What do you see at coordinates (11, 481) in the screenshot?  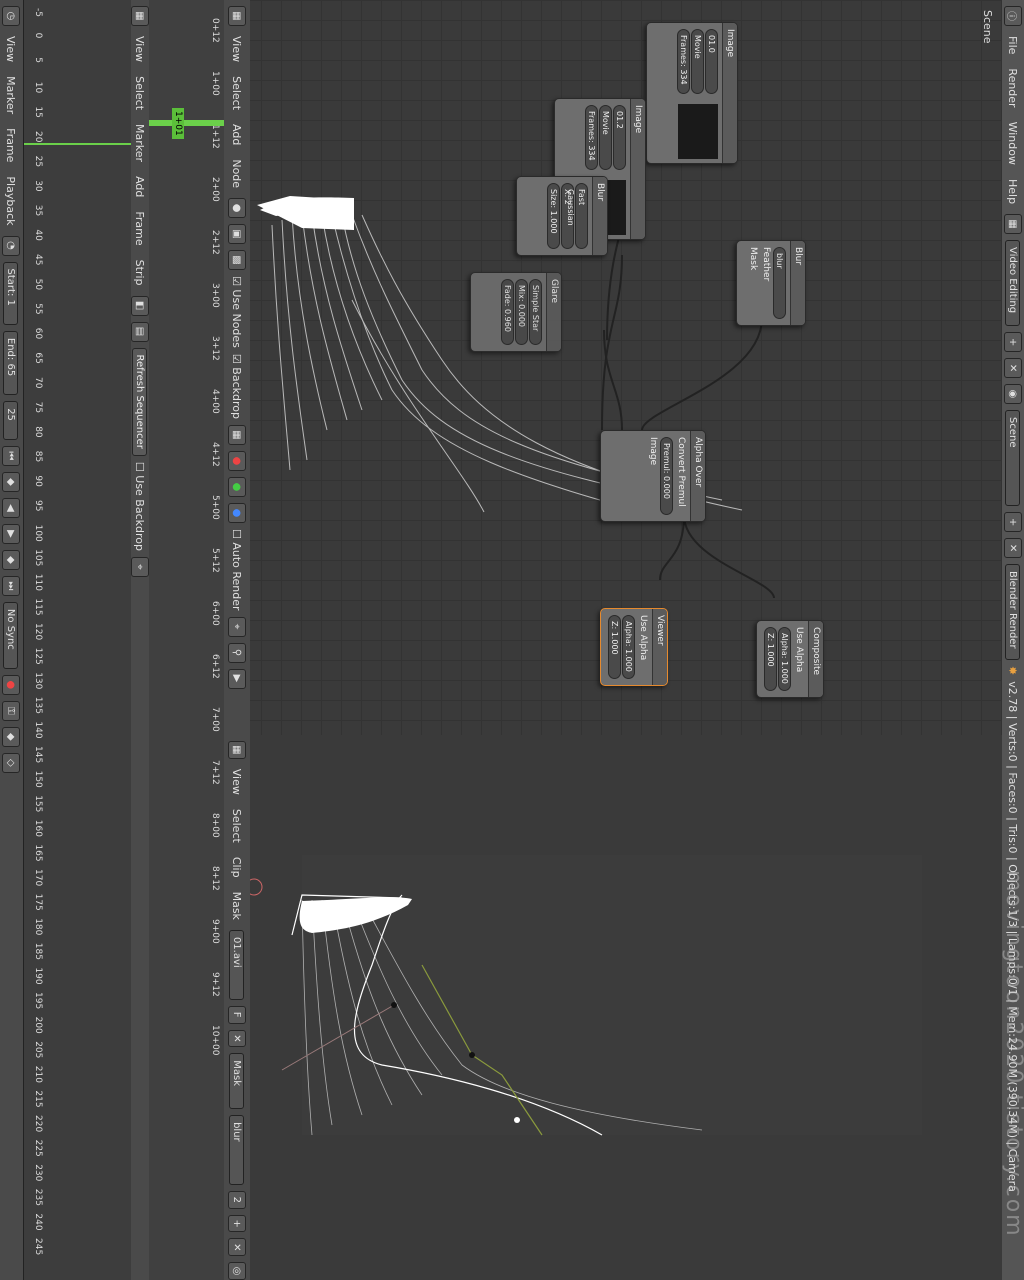 I see `prev-keyframe-icon: ◆` at bounding box center [11, 481].